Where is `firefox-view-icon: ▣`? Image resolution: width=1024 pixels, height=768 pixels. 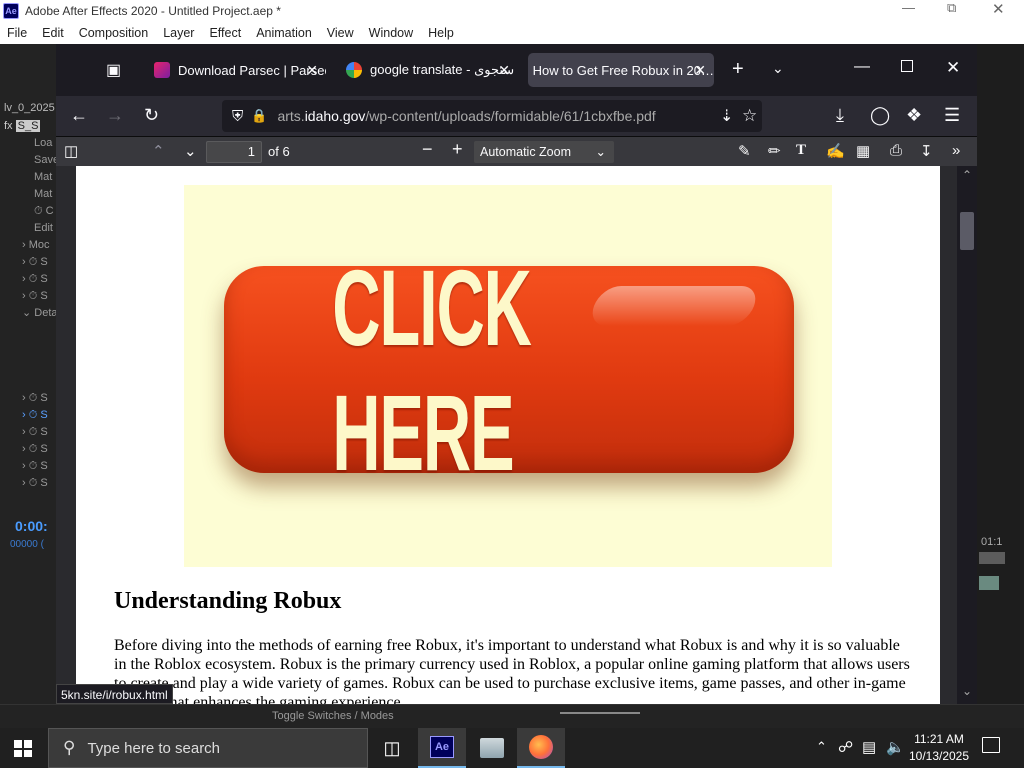 firefox-view-icon: ▣ is located at coordinates (113, 70).